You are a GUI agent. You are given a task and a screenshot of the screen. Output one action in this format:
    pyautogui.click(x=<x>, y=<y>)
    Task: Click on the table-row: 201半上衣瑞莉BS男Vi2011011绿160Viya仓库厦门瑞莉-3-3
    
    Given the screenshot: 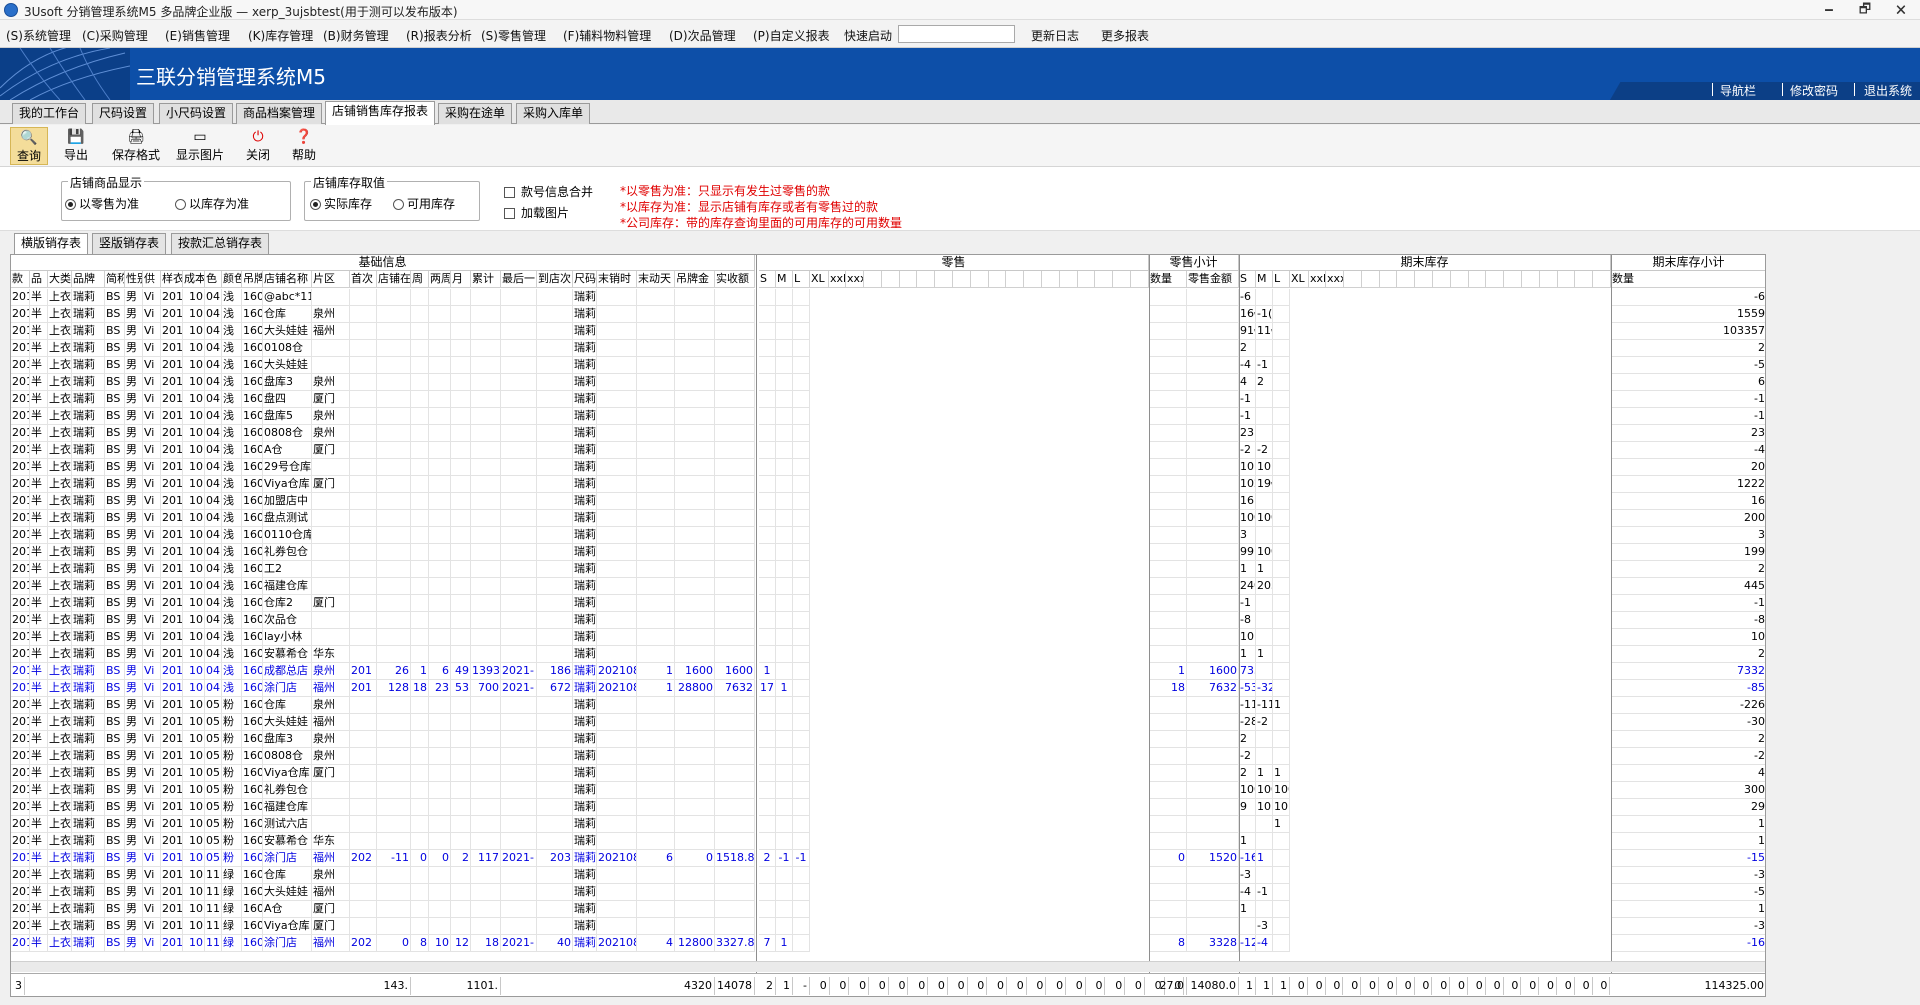 What is the action you would take?
    pyautogui.click(x=888, y=926)
    